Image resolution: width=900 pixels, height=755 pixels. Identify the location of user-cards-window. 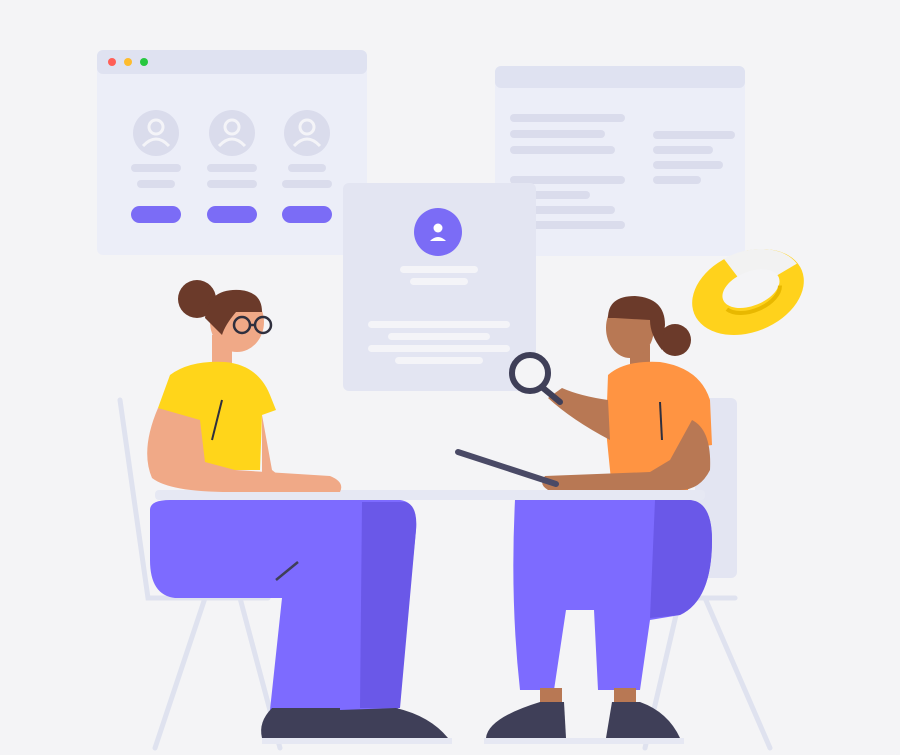
(232, 152).